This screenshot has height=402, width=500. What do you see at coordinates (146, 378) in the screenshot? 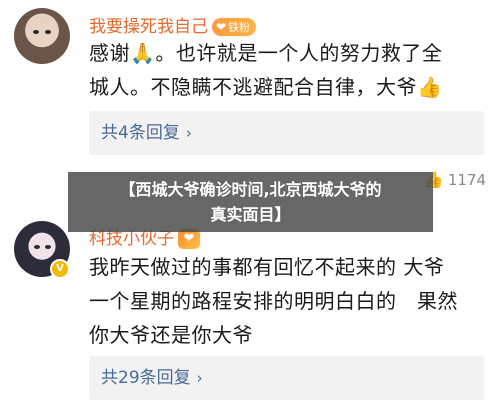
I see `replies-count: 共29条回复` at bounding box center [146, 378].